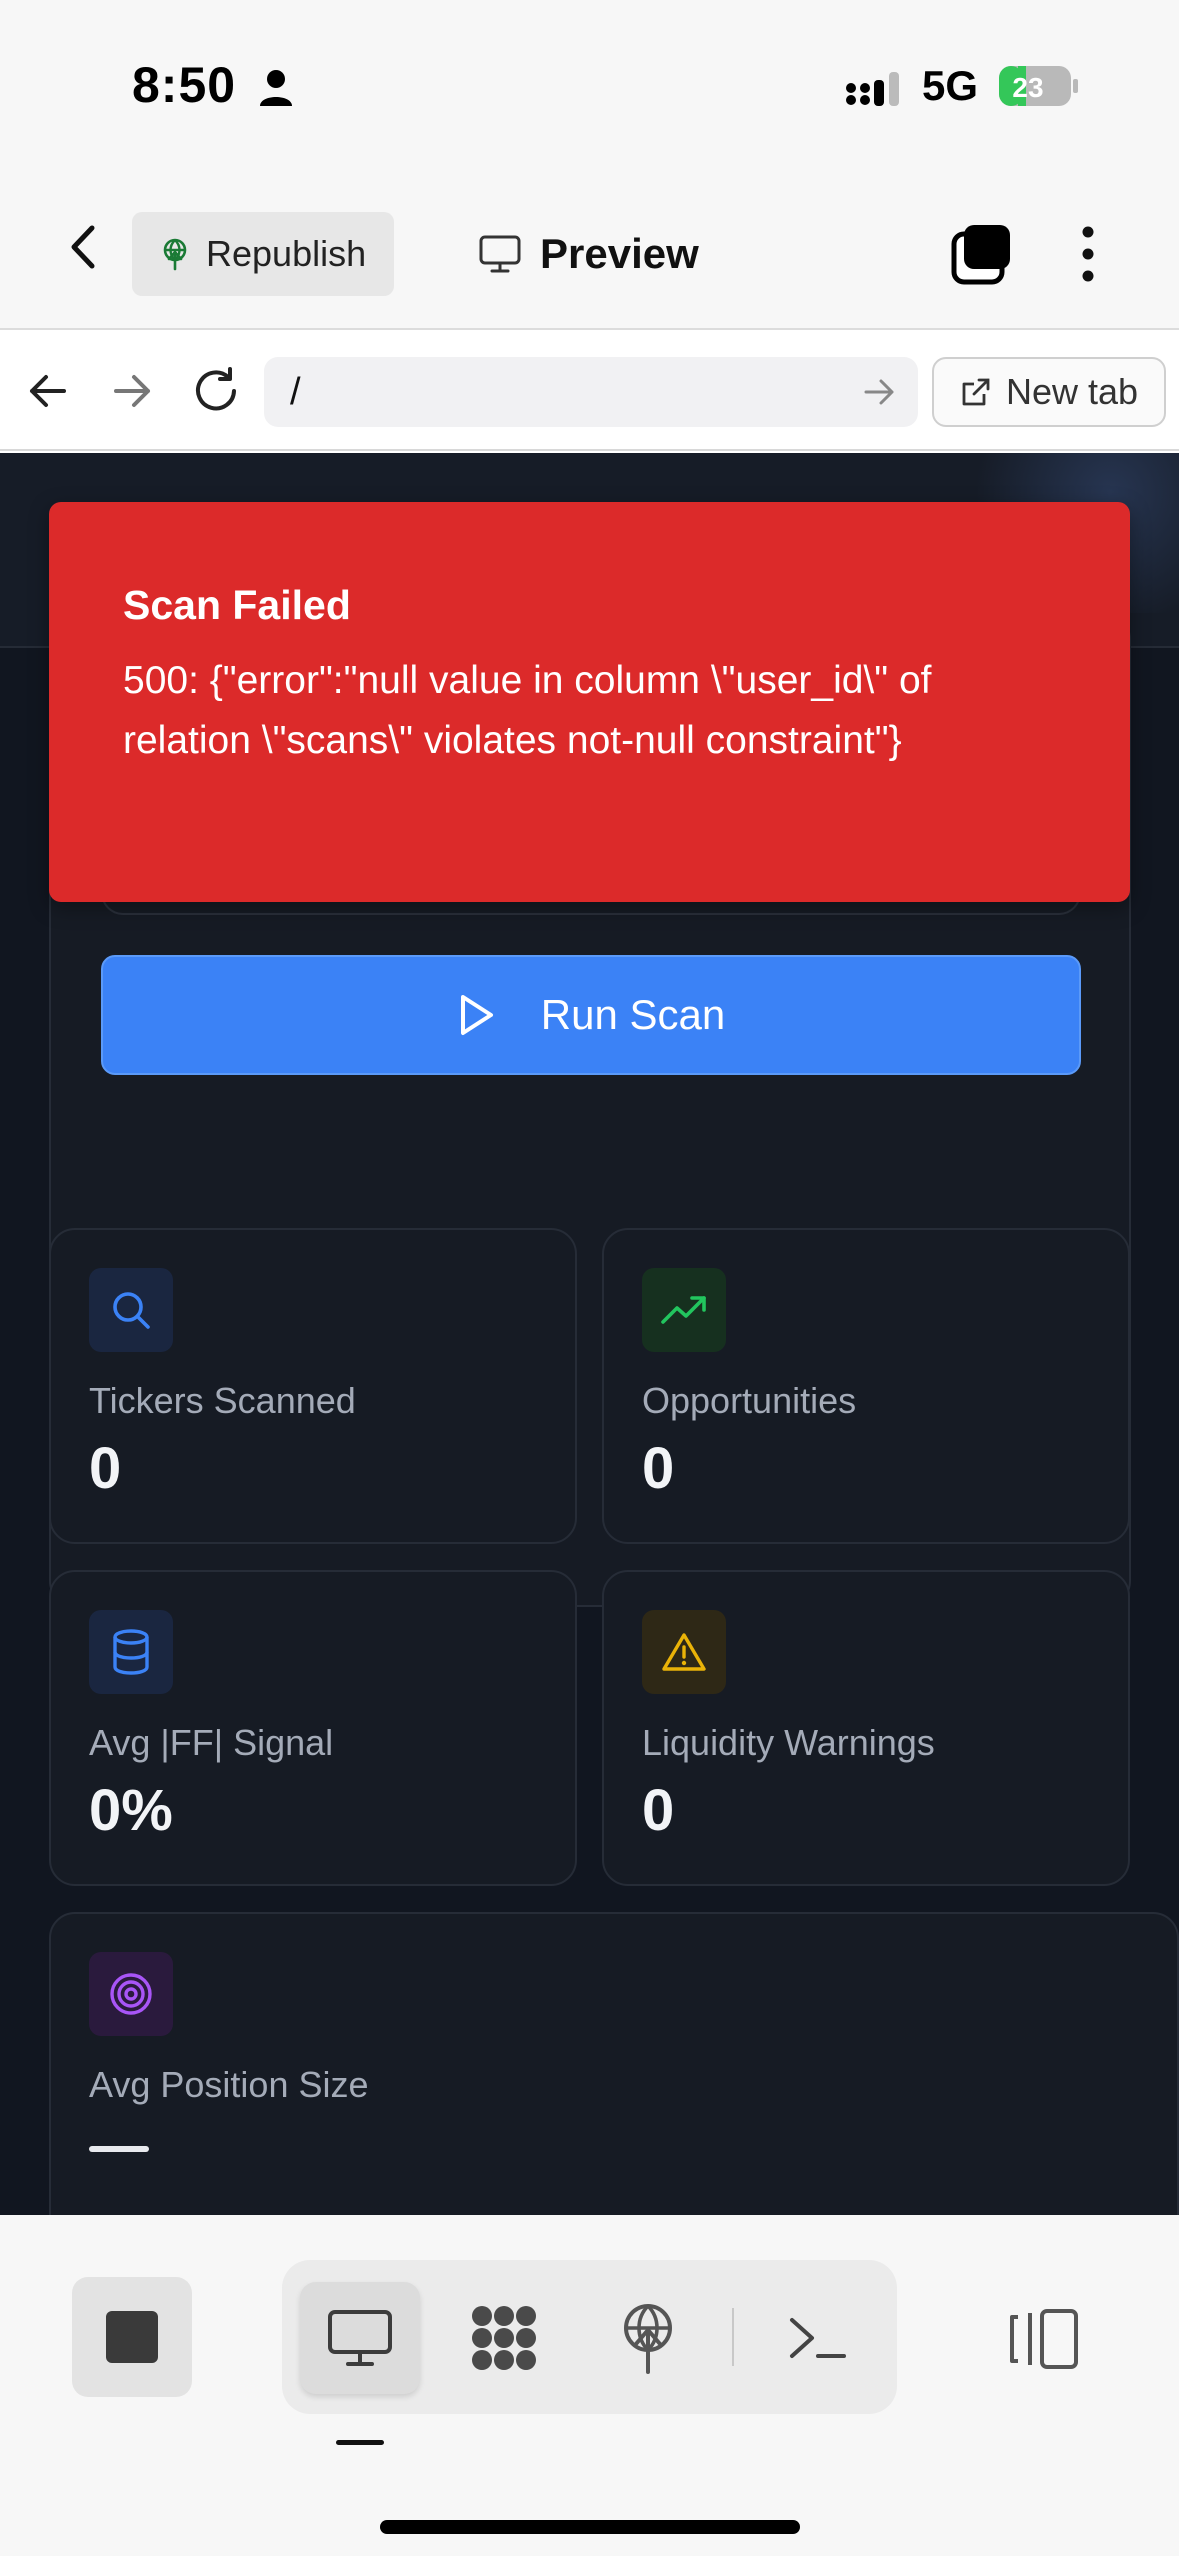 The image size is (1179, 2556). What do you see at coordinates (131, 1810) in the screenshot?
I see `stat-value: 0%` at bounding box center [131, 1810].